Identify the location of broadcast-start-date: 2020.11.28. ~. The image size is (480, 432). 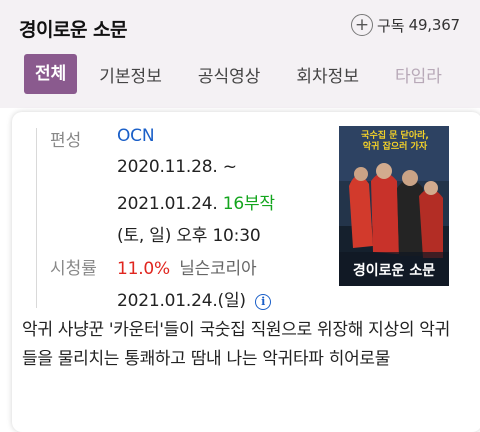
(177, 167).